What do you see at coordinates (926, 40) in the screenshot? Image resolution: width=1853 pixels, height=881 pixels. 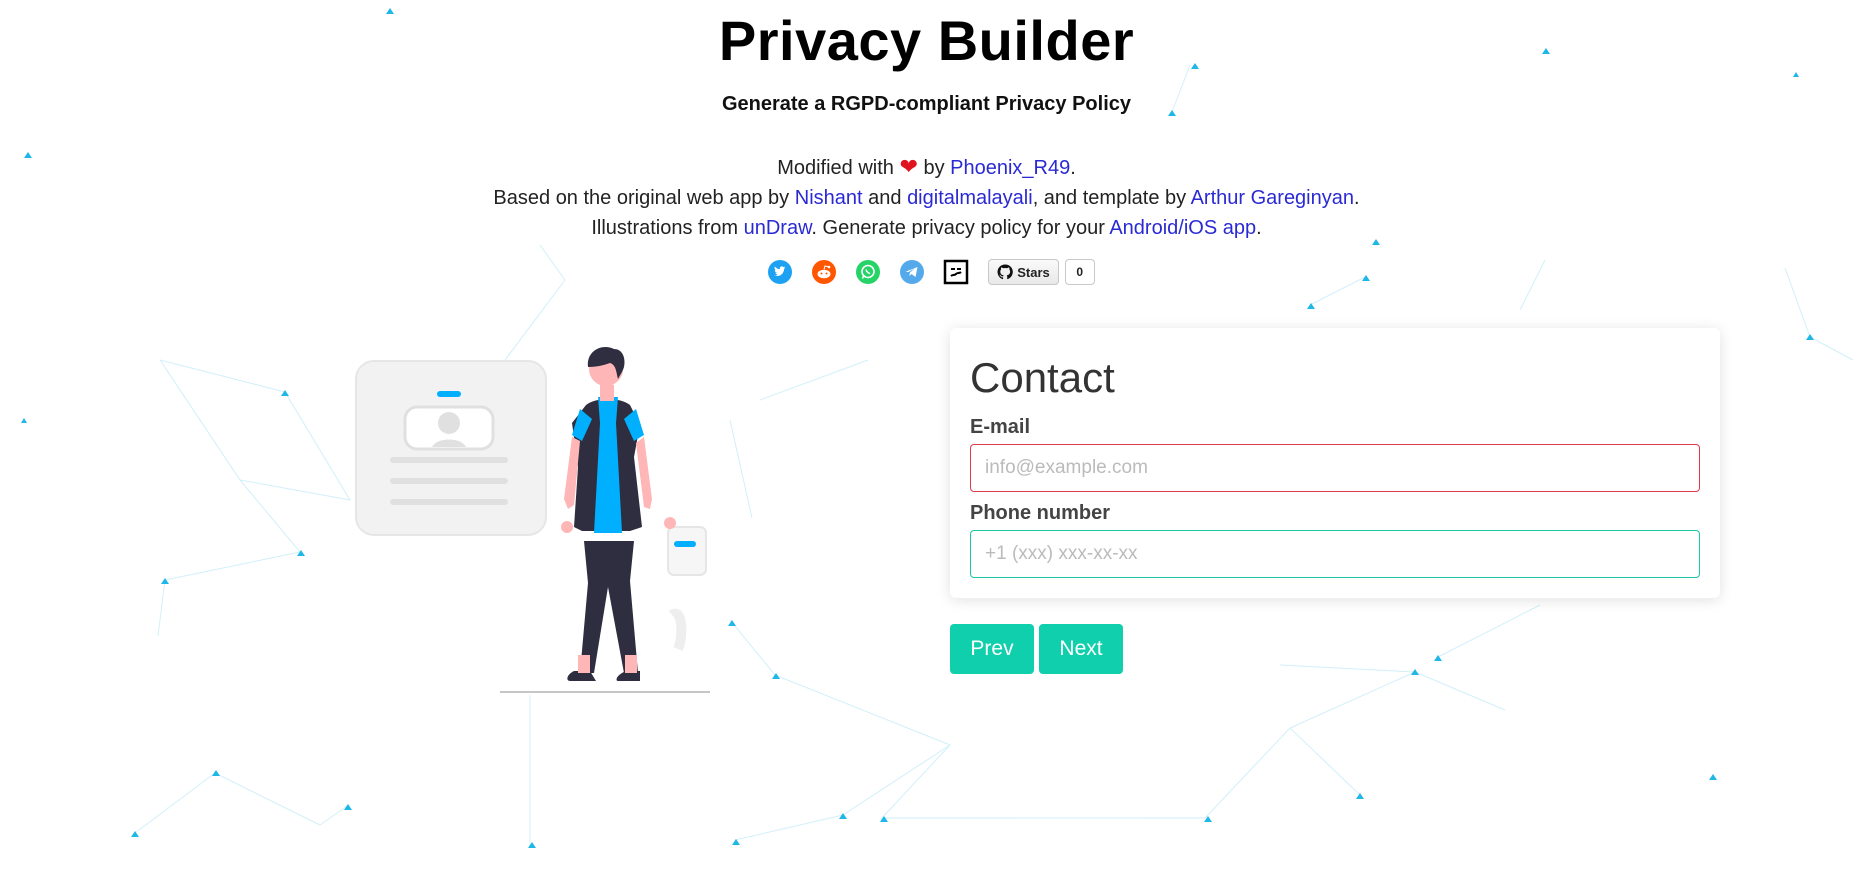 I see `page-title: Privacy Builder` at bounding box center [926, 40].